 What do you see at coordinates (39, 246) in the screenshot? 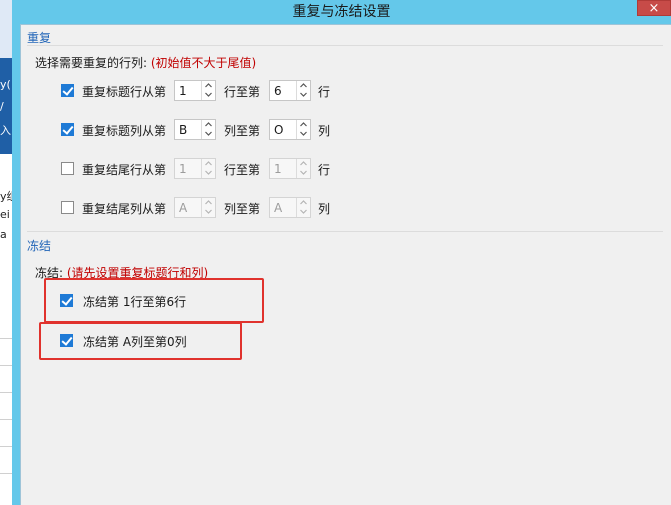
I see `freeze-section-title: 冻结` at bounding box center [39, 246].